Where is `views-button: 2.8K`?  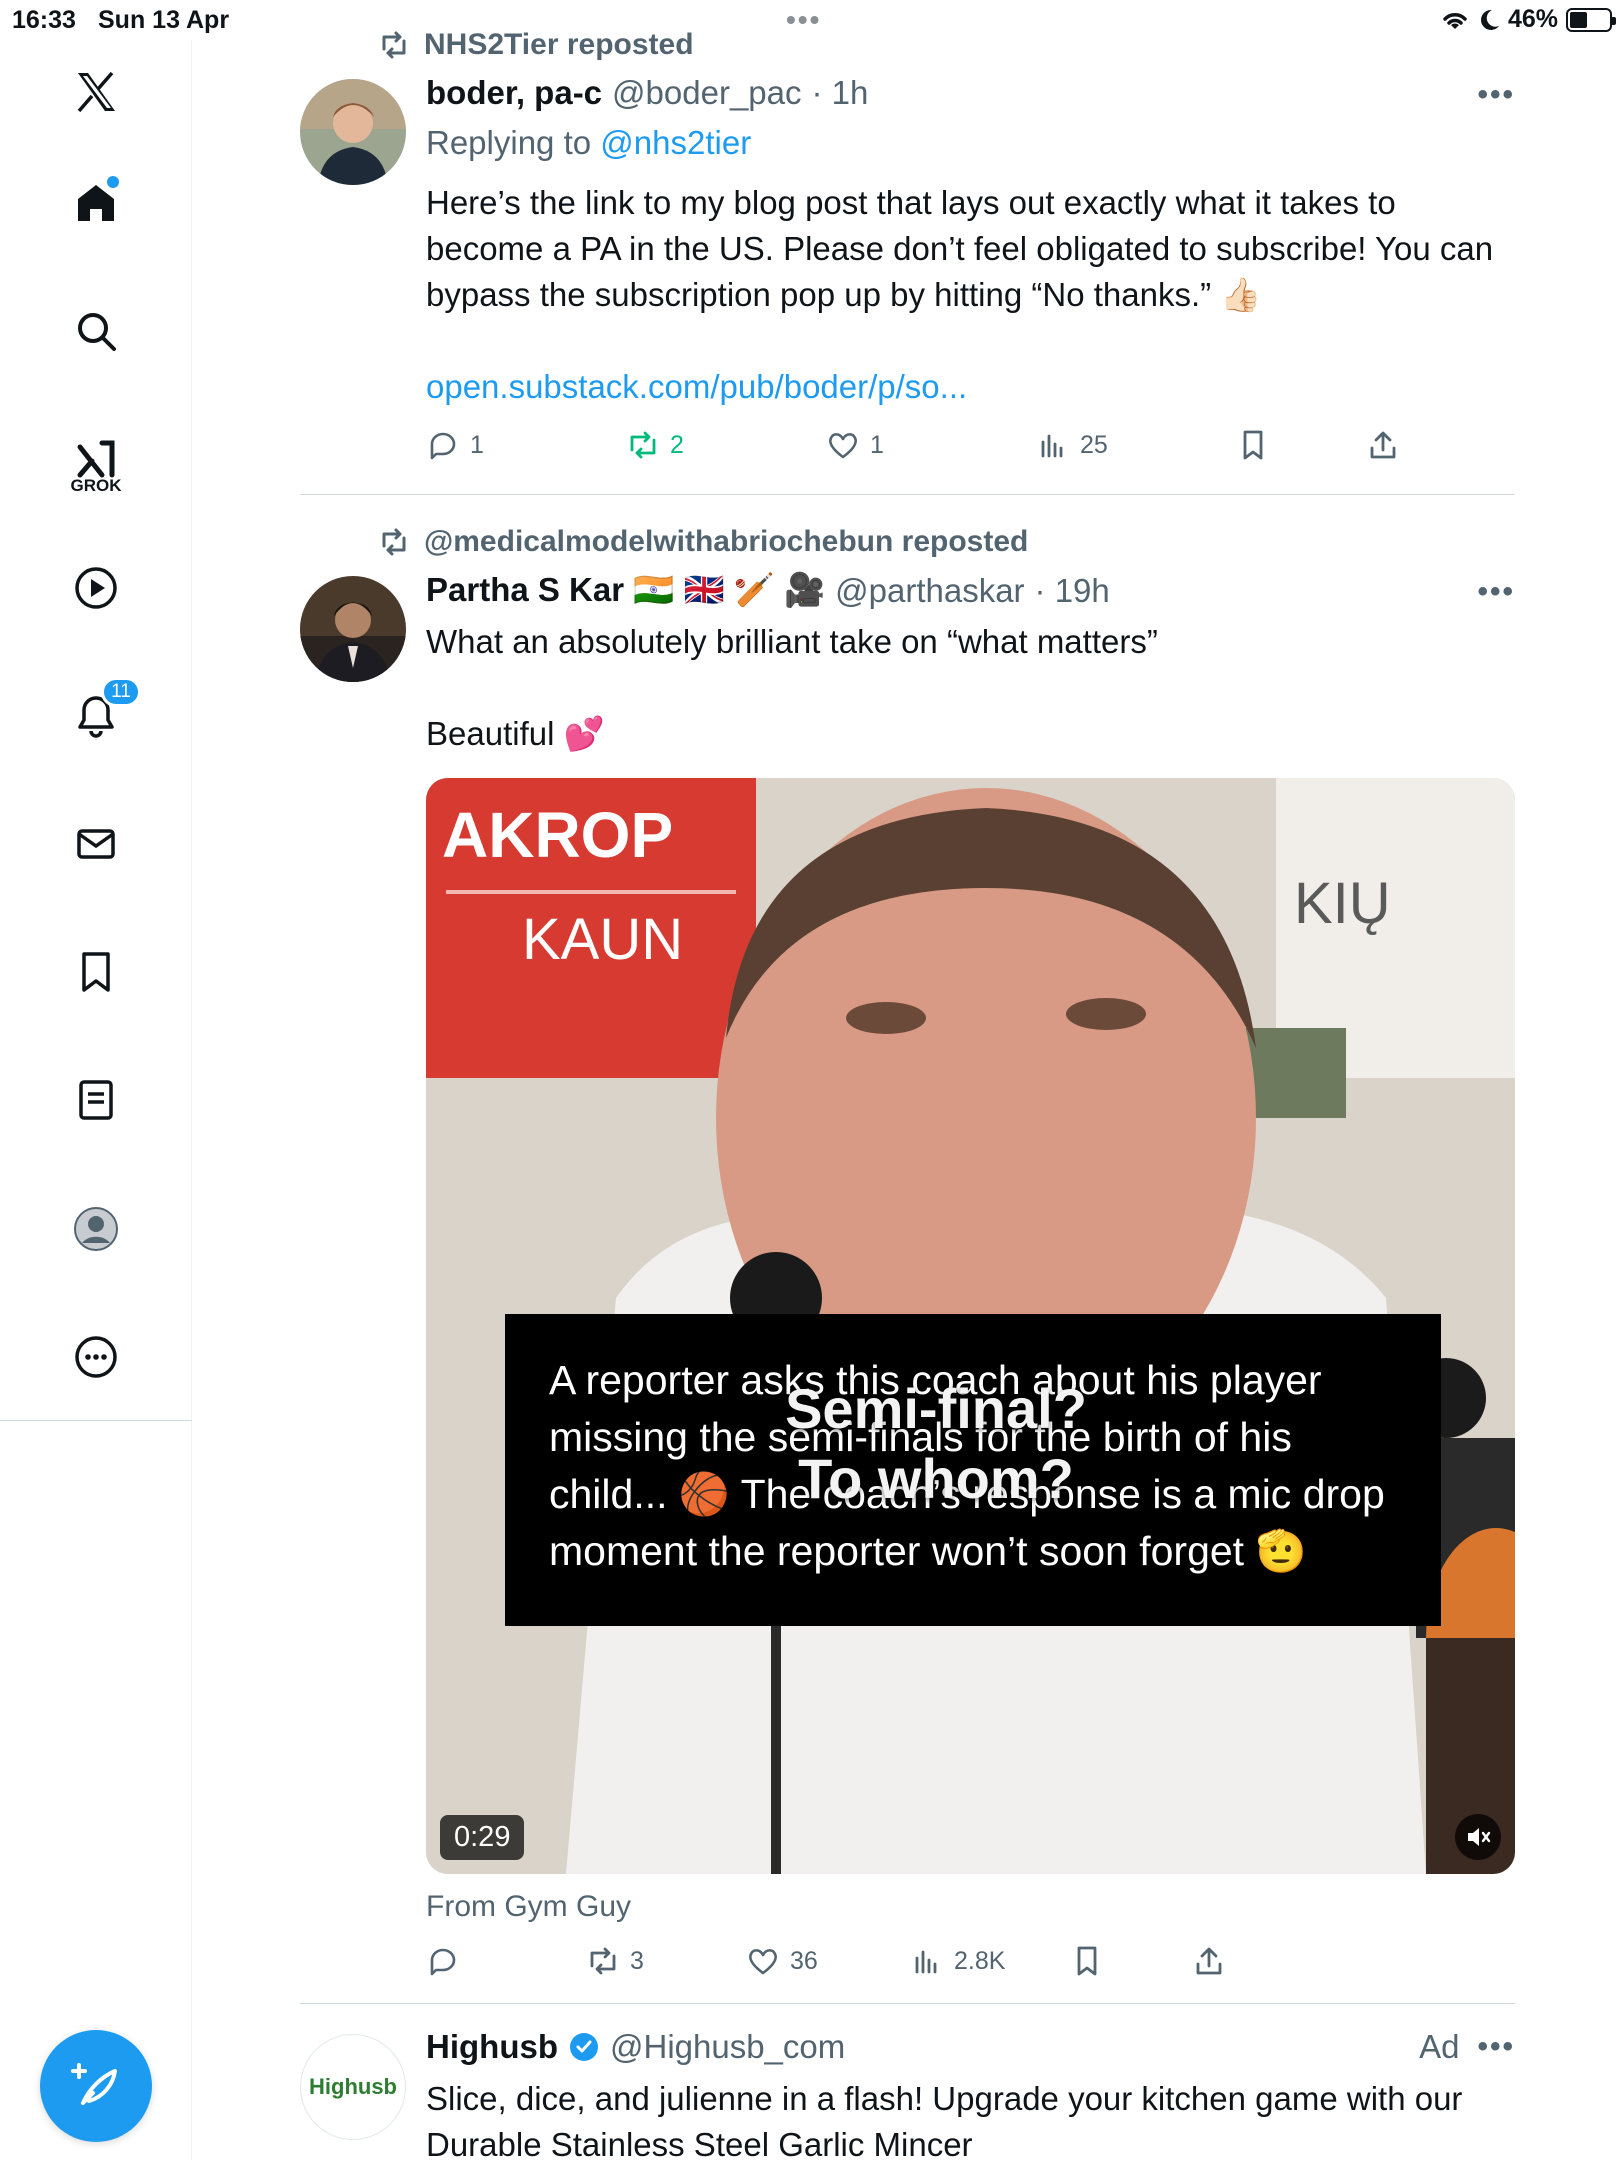 views-button: 2.8K is located at coordinates (957, 1961).